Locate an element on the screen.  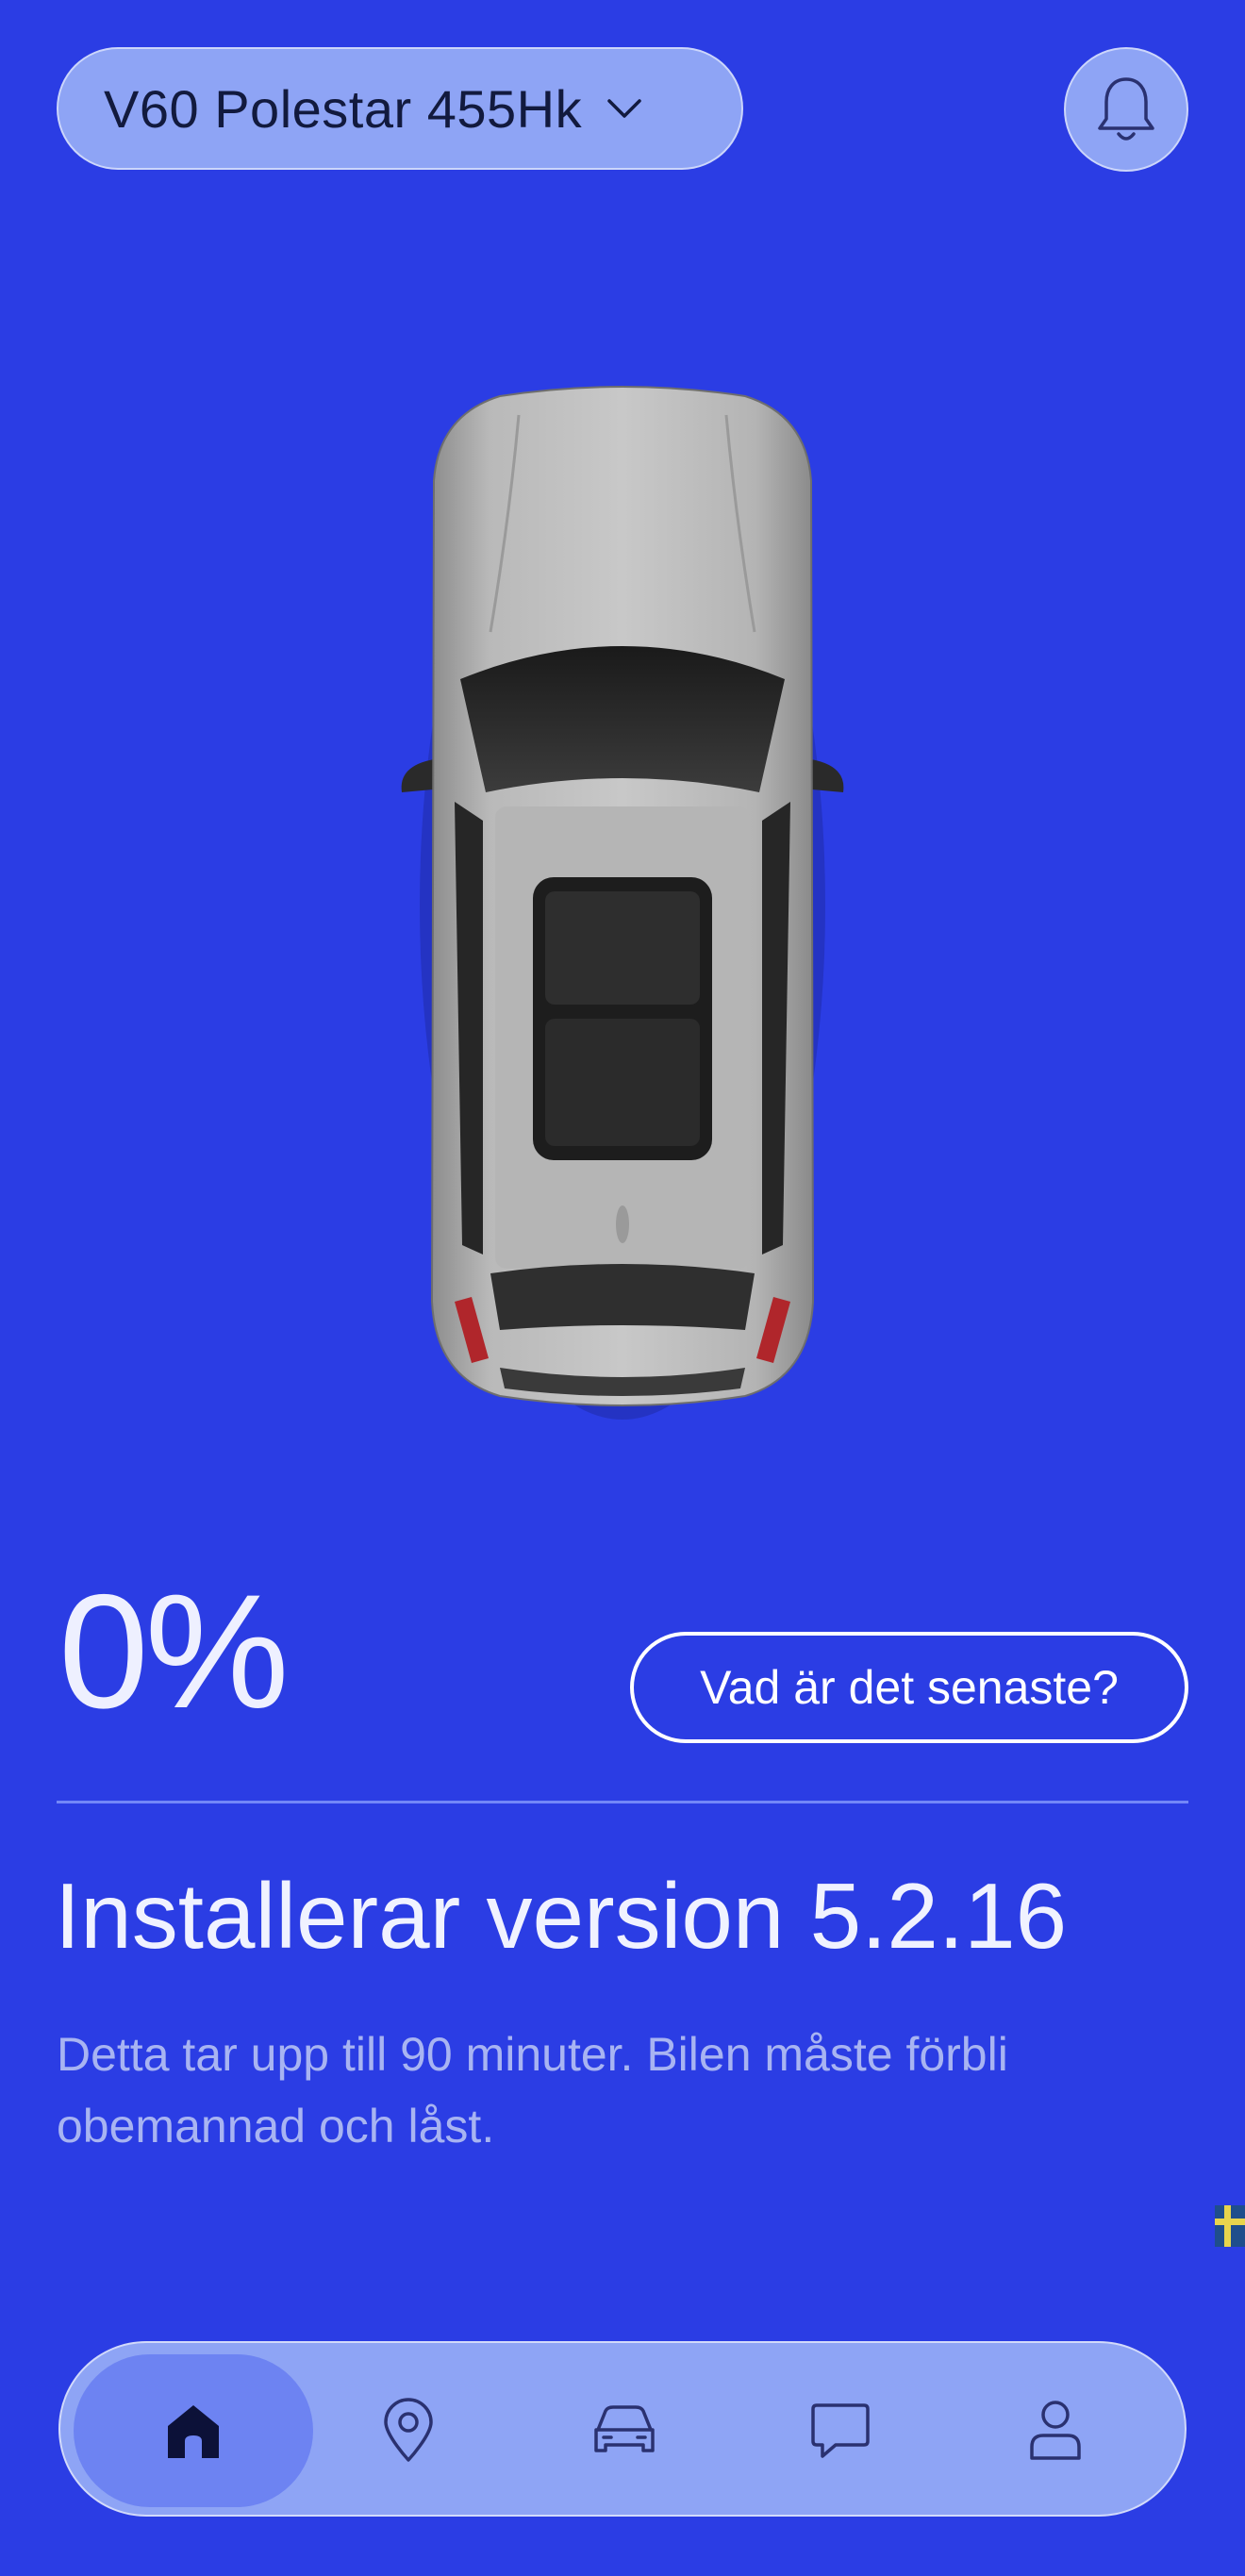
nav-messages is located at coordinates (841, 2430).